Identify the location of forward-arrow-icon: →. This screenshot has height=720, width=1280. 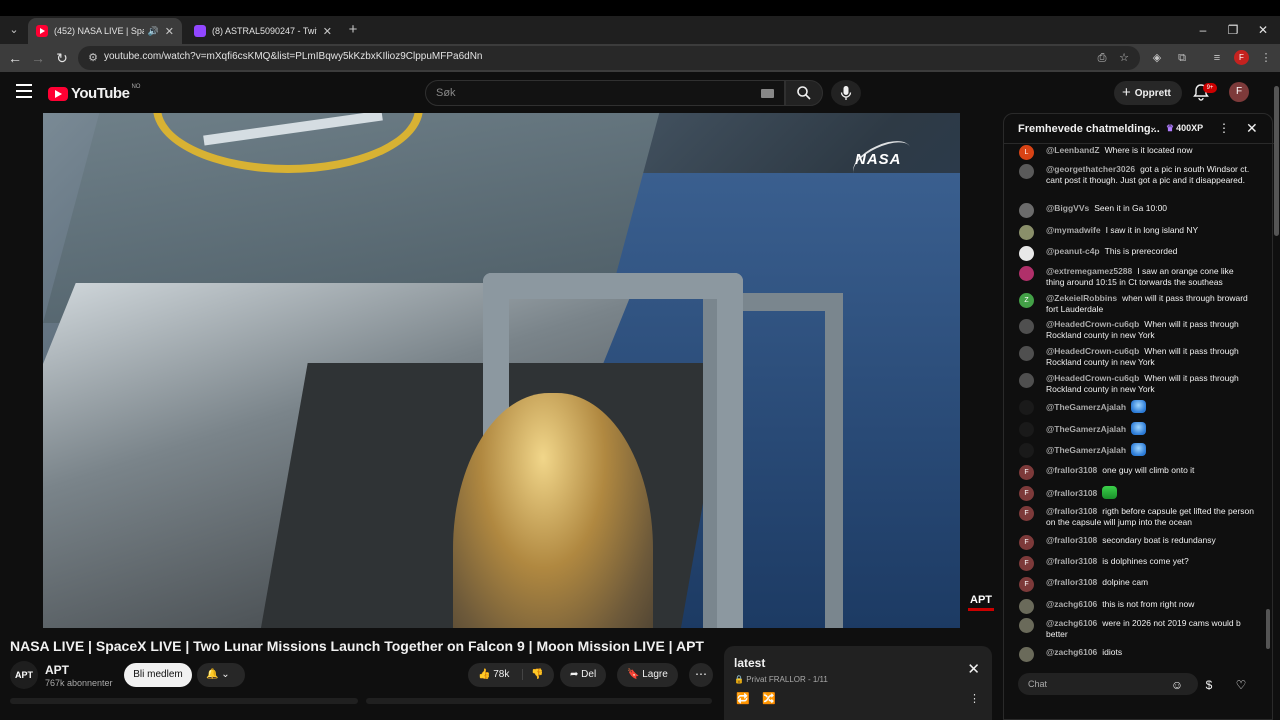
(38, 58).